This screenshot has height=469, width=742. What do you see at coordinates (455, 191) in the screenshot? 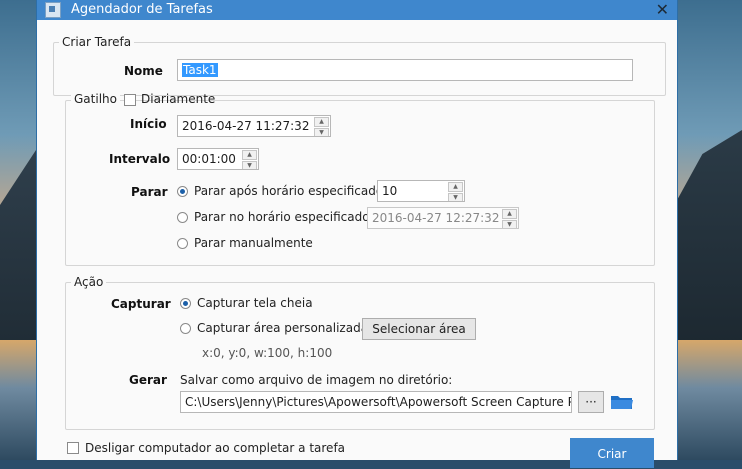
I see `stop-after-spinner: ▲ ▼` at bounding box center [455, 191].